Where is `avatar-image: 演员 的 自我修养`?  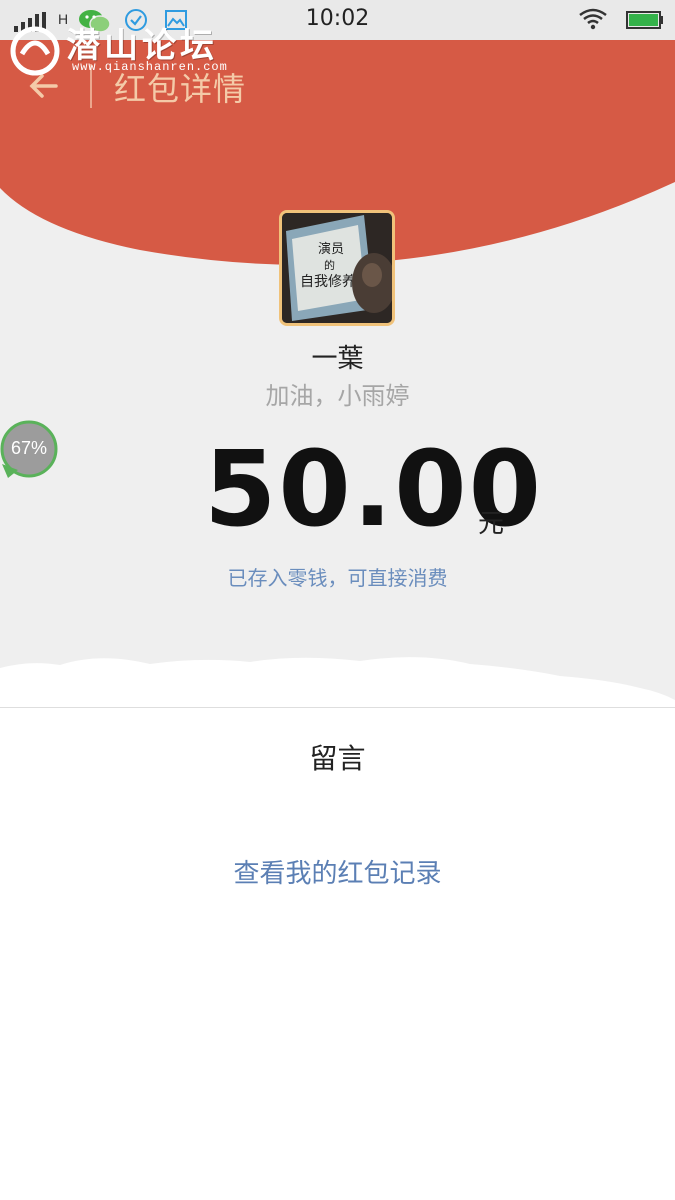
avatar-image: 演员 的 自我修养 is located at coordinates (337, 268).